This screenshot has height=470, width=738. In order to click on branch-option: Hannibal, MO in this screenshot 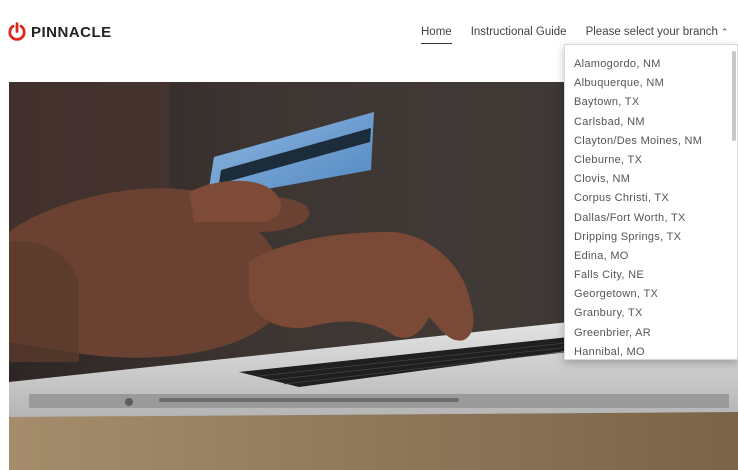, I will do `click(651, 351)`.